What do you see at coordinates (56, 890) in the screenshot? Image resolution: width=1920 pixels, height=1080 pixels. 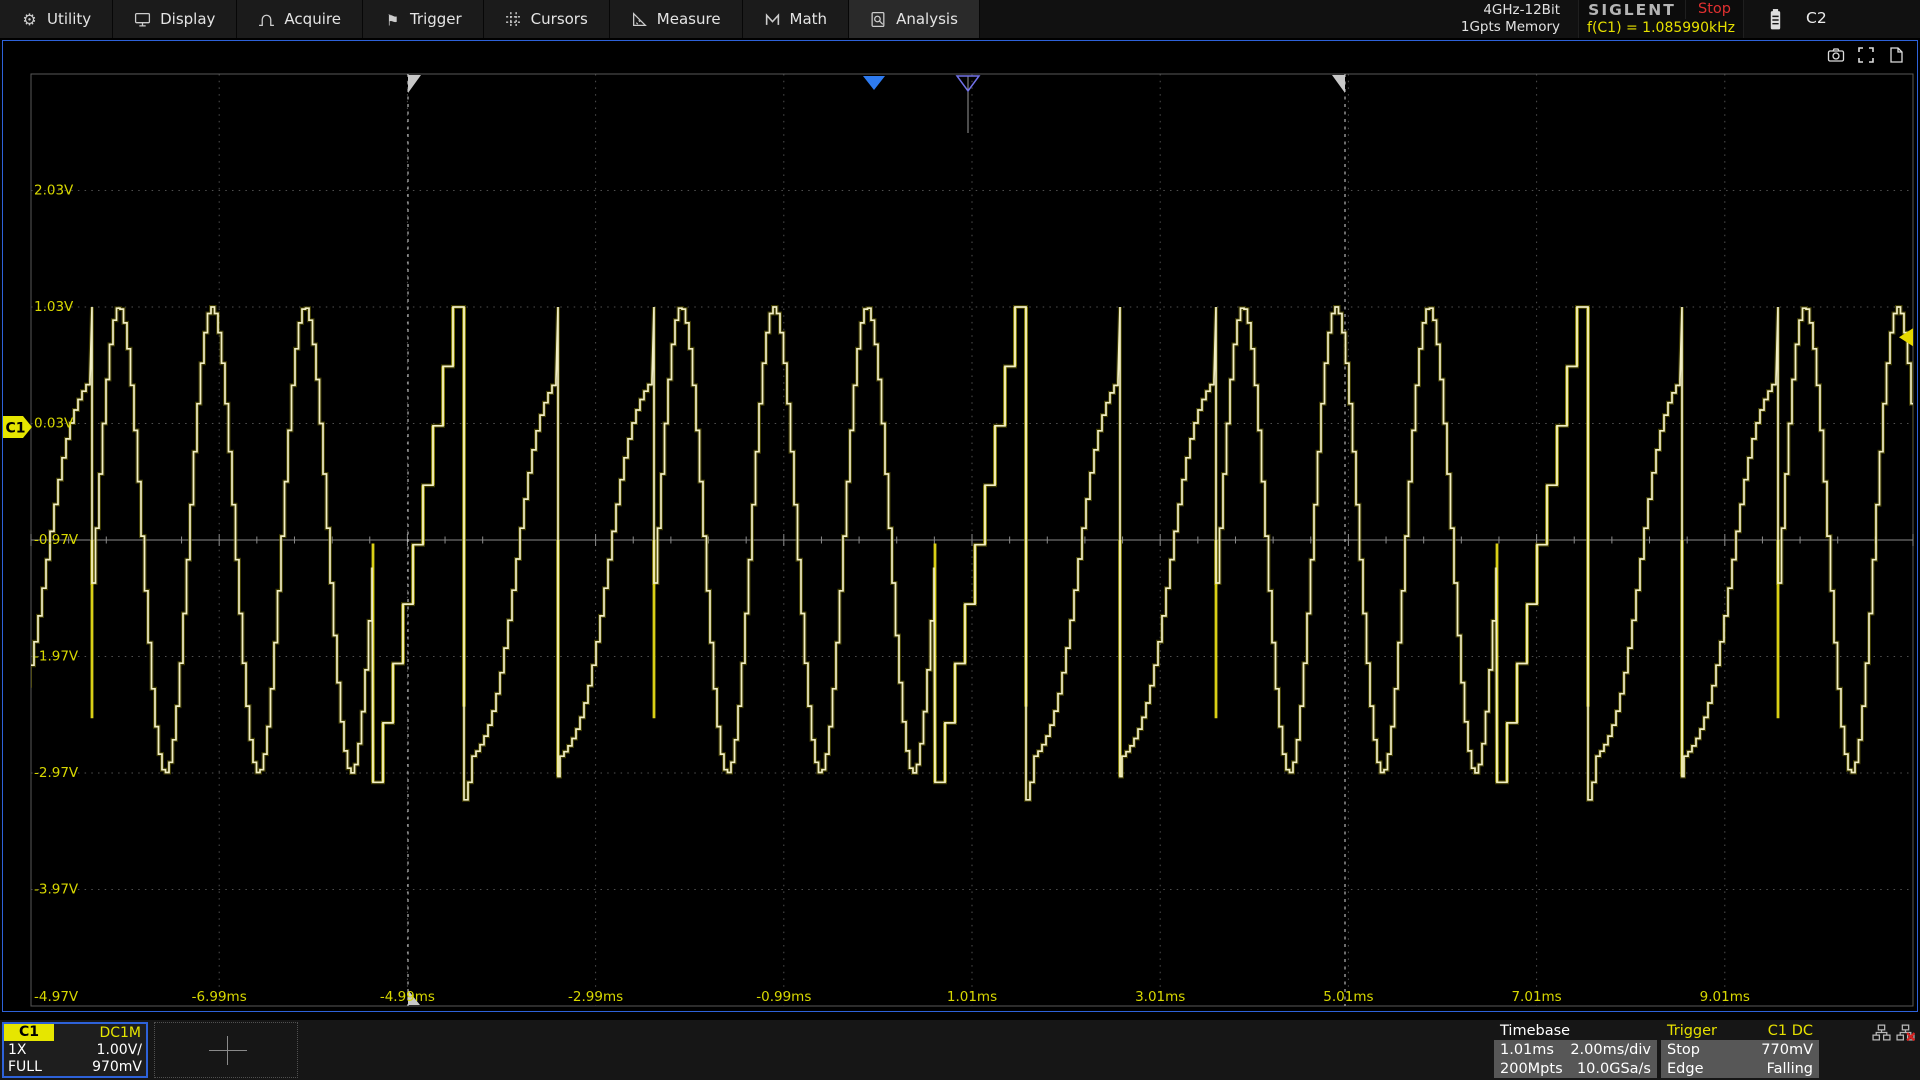 I see `v-axis-label: -3.97V` at bounding box center [56, 890].